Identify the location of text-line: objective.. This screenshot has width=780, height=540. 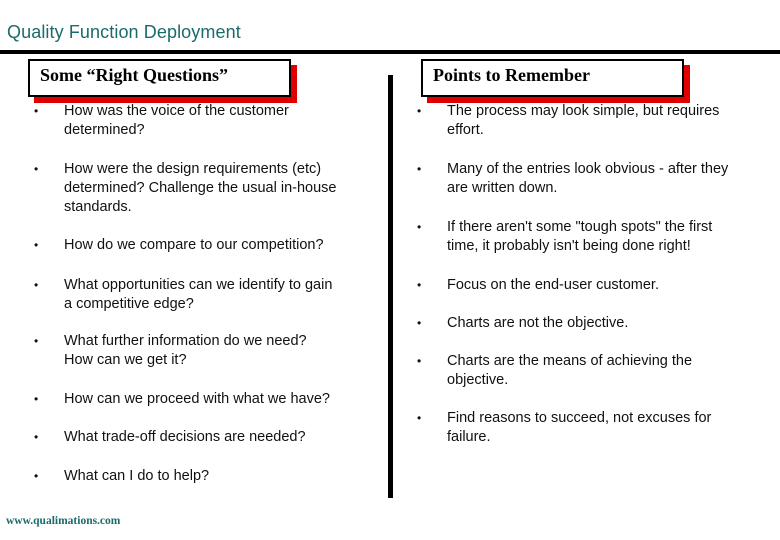
(478, 380).